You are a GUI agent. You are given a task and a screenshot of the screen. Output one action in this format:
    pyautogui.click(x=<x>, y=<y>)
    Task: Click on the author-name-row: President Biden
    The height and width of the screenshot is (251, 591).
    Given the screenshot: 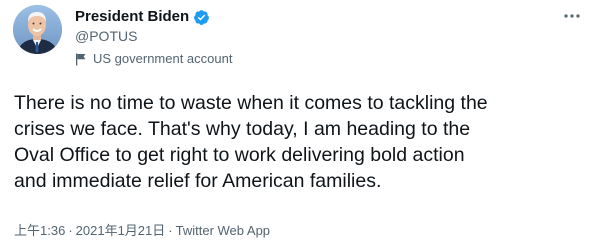 What is the action you would take?
    pyautogui.click(x=142, y=17)
    